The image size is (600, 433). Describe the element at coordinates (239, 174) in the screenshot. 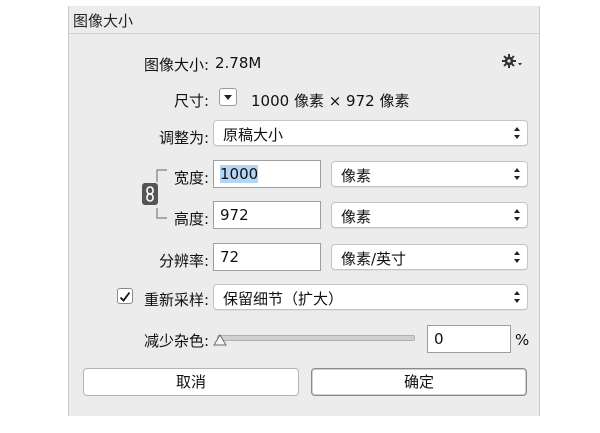

I see `width-value: 1000` at that location.